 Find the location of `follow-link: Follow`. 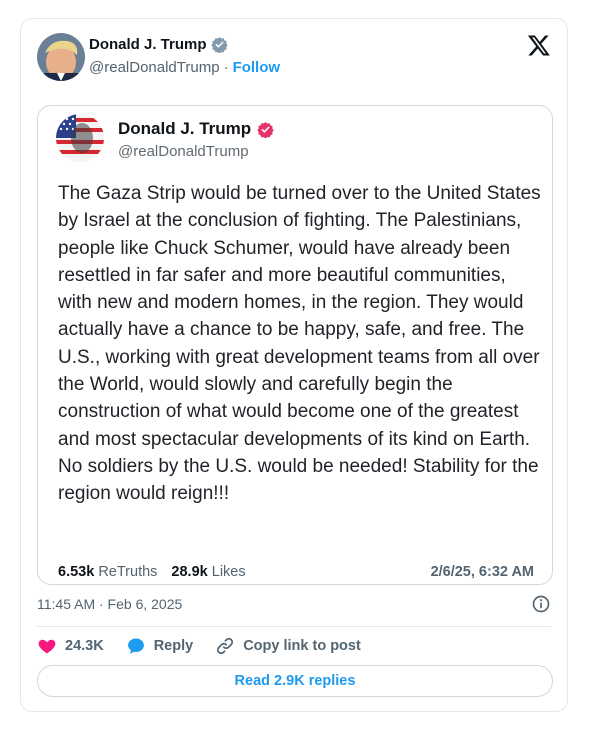

follow-link: Follow is located at coordinates (257, 67).